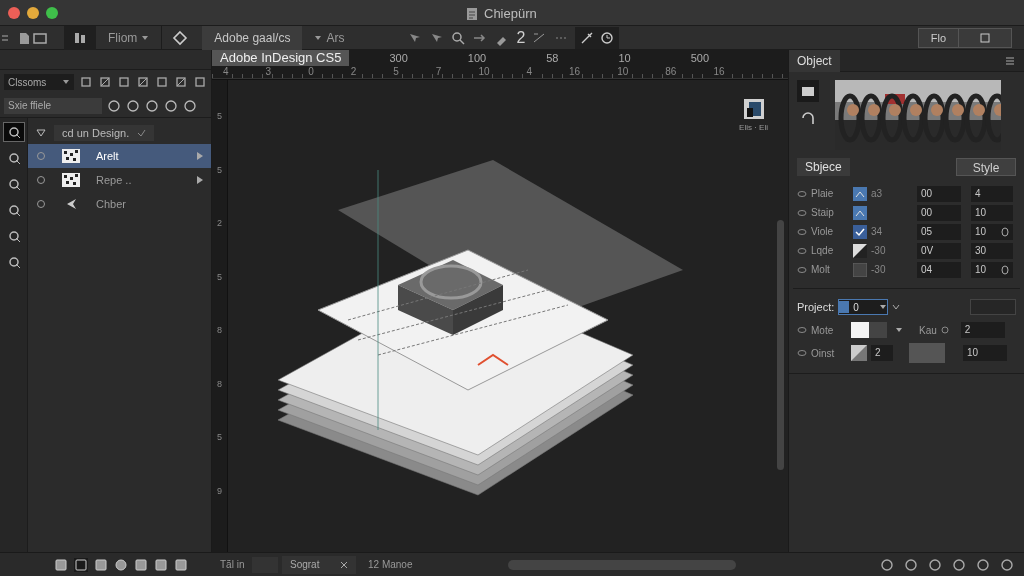 The height and width of the screenshot is (576, 1024). What do you see at coordinates (311, 72) in the screenshot?
I see `ruler-label: 0` at bounding box center [311, 72].